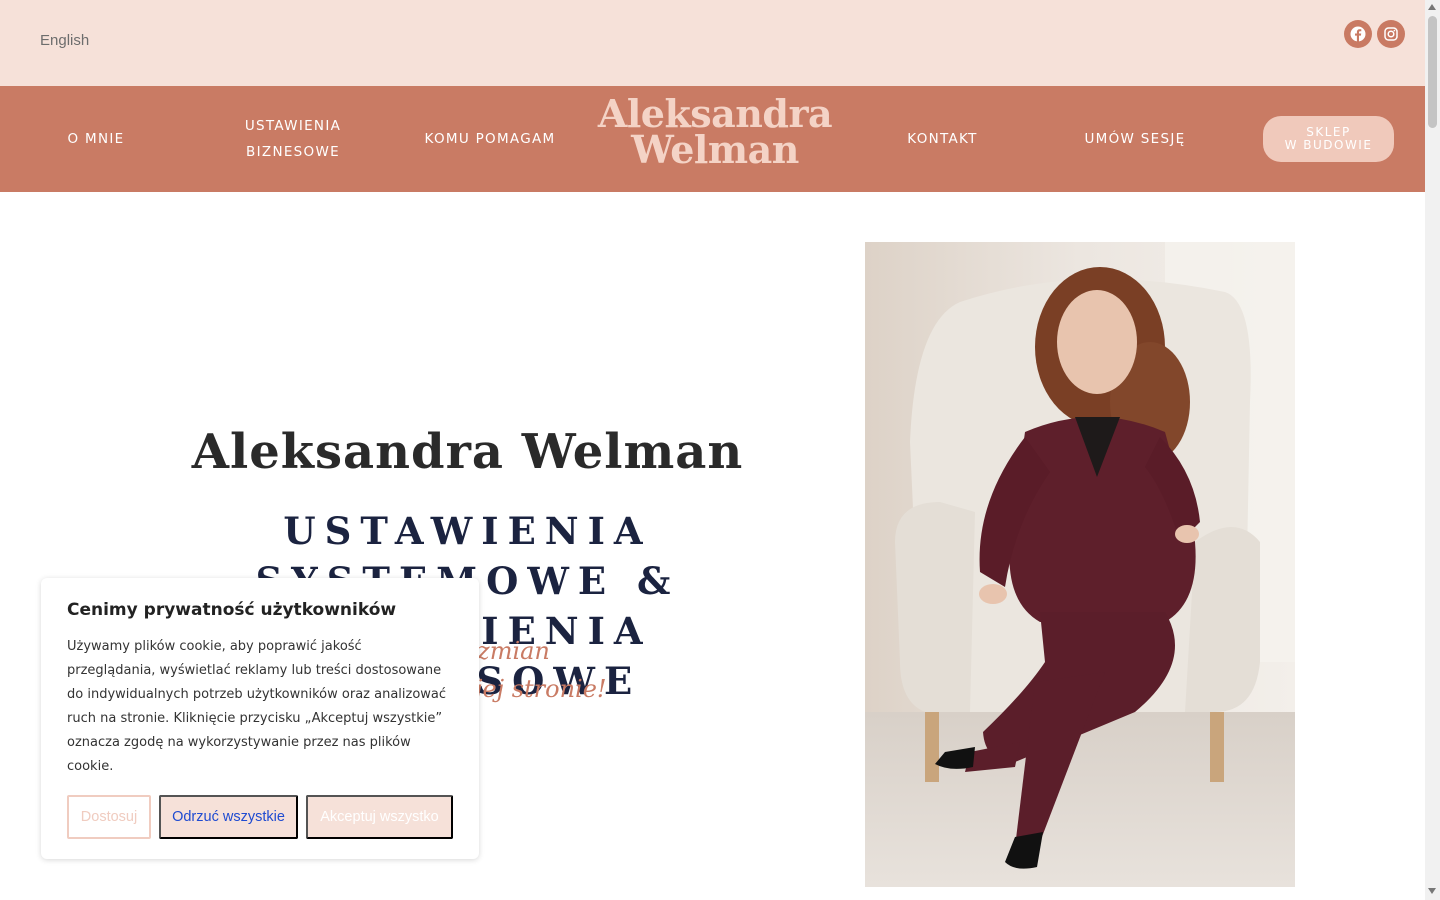  What do you see at coordinates (1432, 891) in the screenshot?
I see `scroll-down-icon` at bounding box center [1432, 891].